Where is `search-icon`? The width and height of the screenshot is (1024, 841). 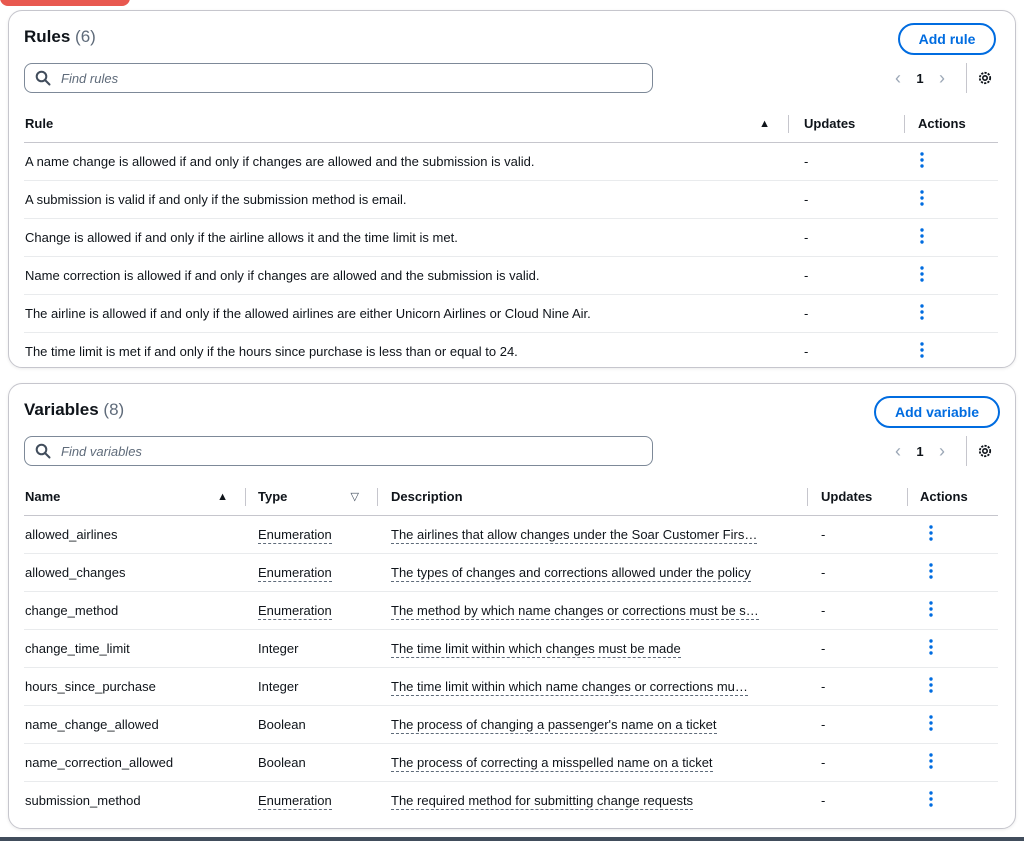 search-icon is located at coordinates (43, 451).